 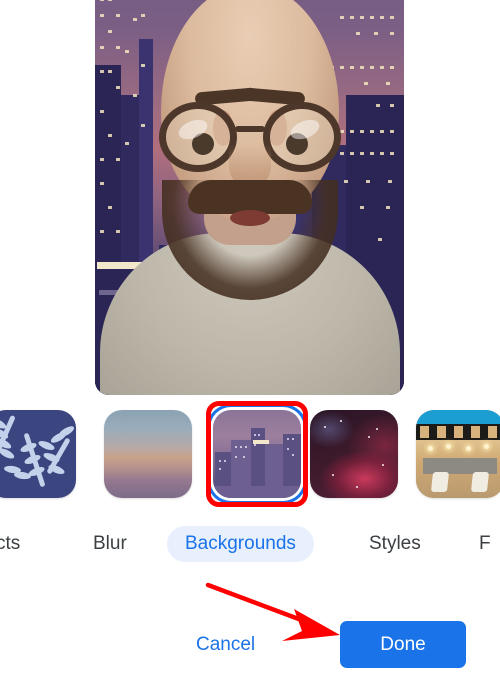 I want to click on night-city-thumbnail-art, so click(x=257, y=454).